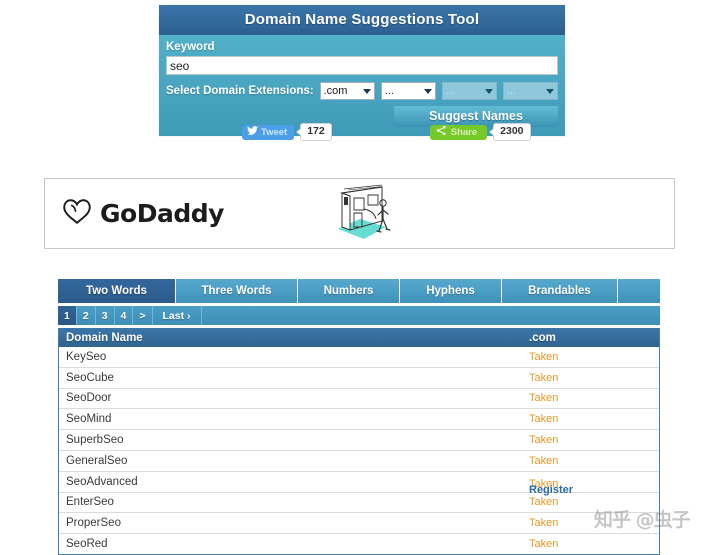 This screenshot has width=720, height=555. Describe the element at coordinates (451, 291) in the screenshot. I see `tab-hyphens: Hyphens` at that location.